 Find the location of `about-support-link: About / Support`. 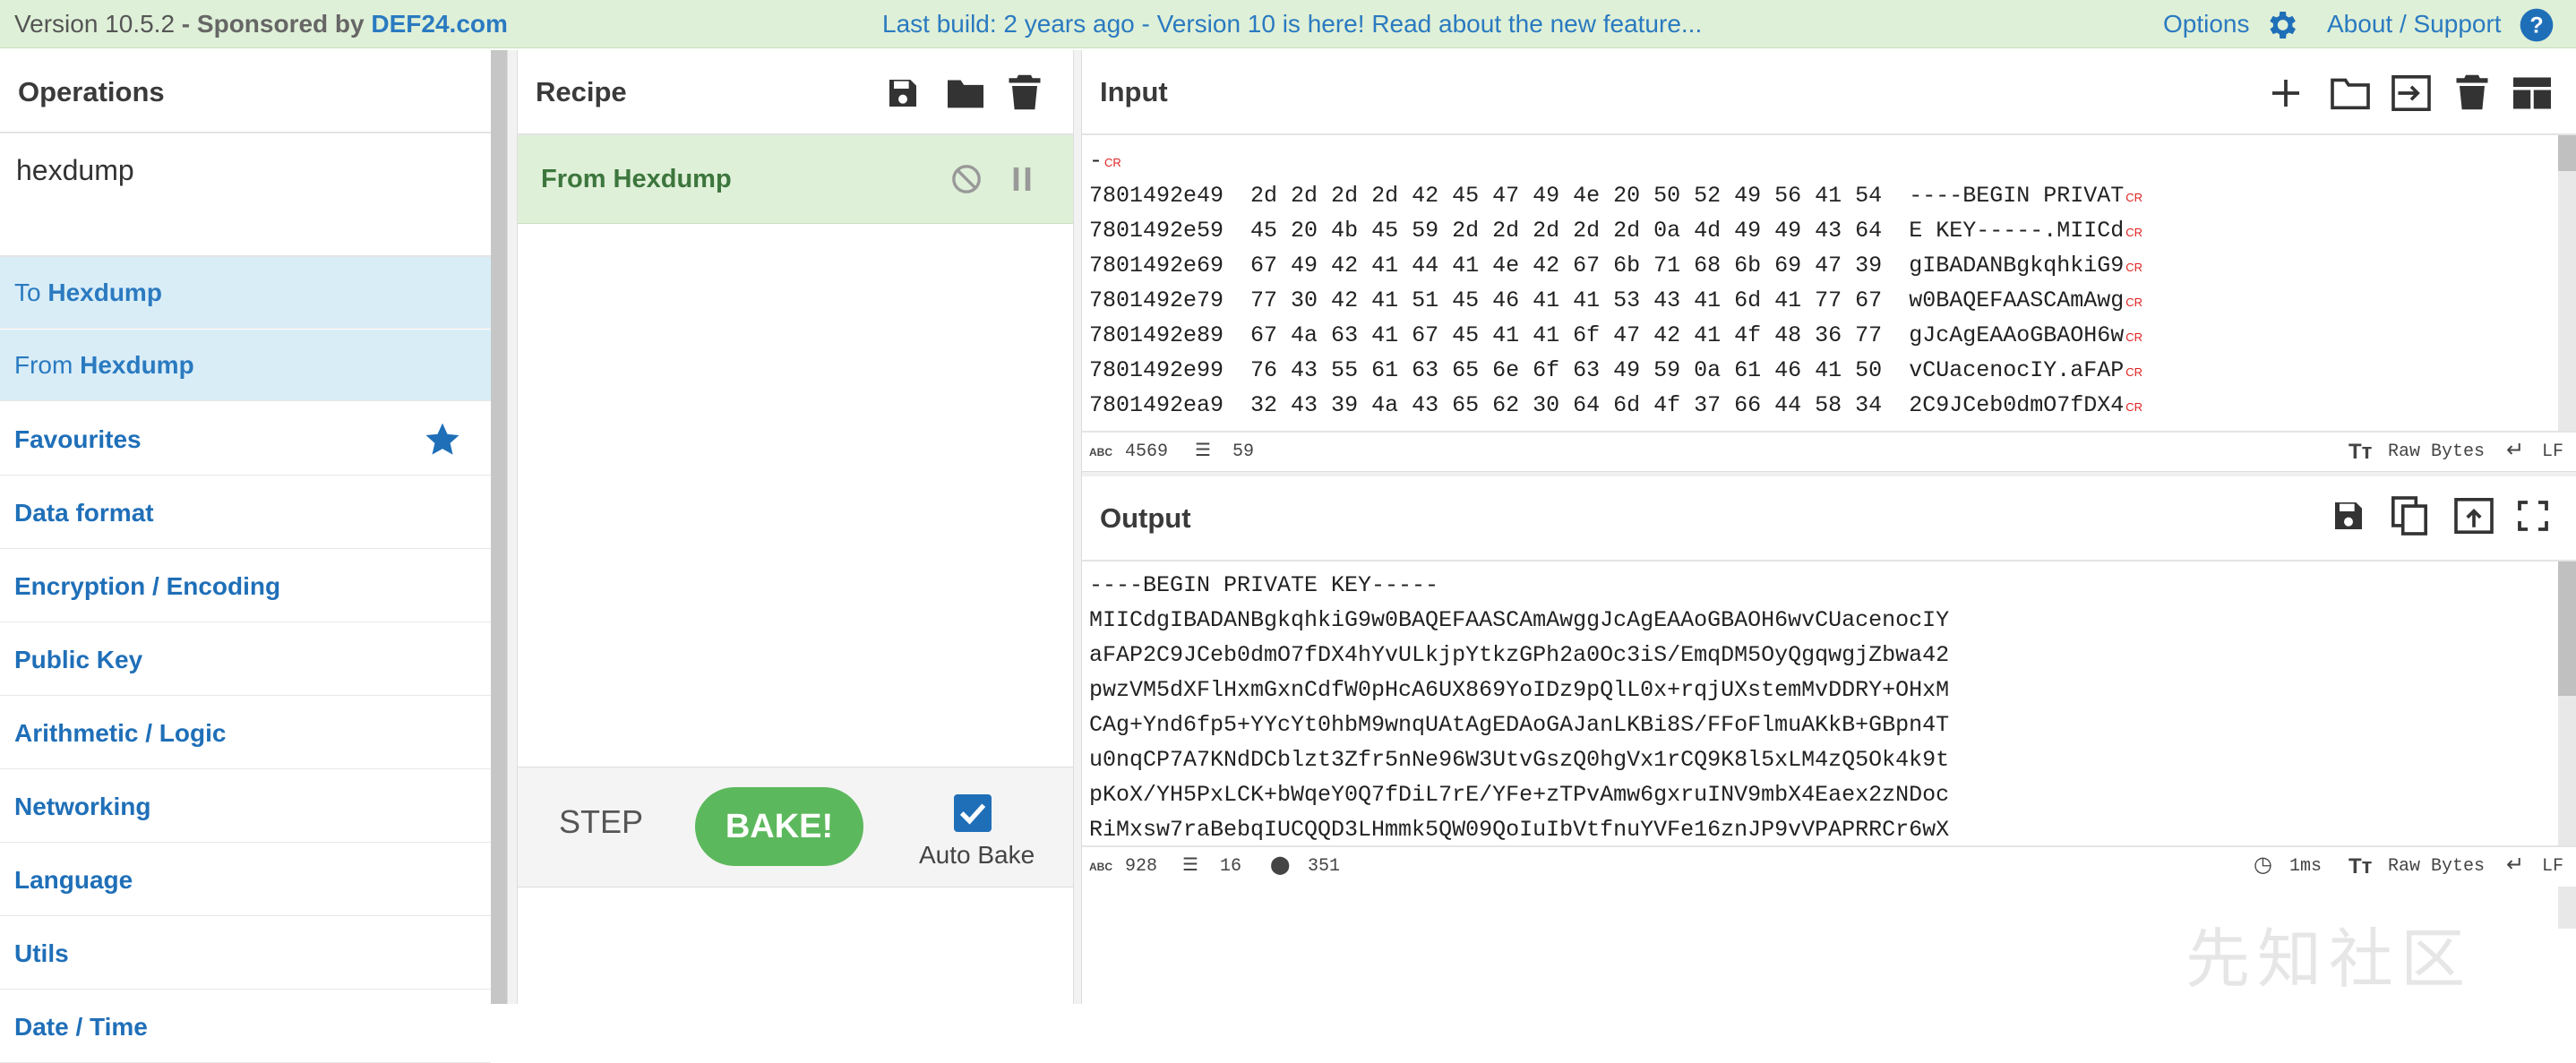

about-support-link: About / Support is located at coordinates (2414, 24).